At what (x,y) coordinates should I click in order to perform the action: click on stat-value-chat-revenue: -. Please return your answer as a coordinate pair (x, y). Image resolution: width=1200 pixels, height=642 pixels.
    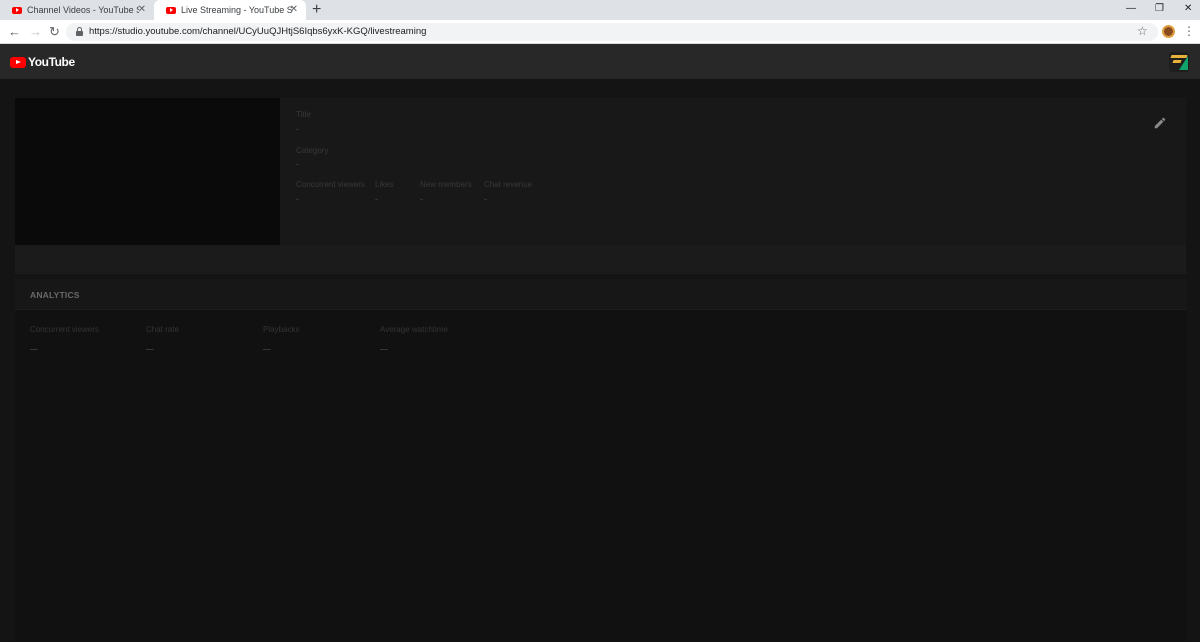
    Looking at the image, I should click on (485, 199).